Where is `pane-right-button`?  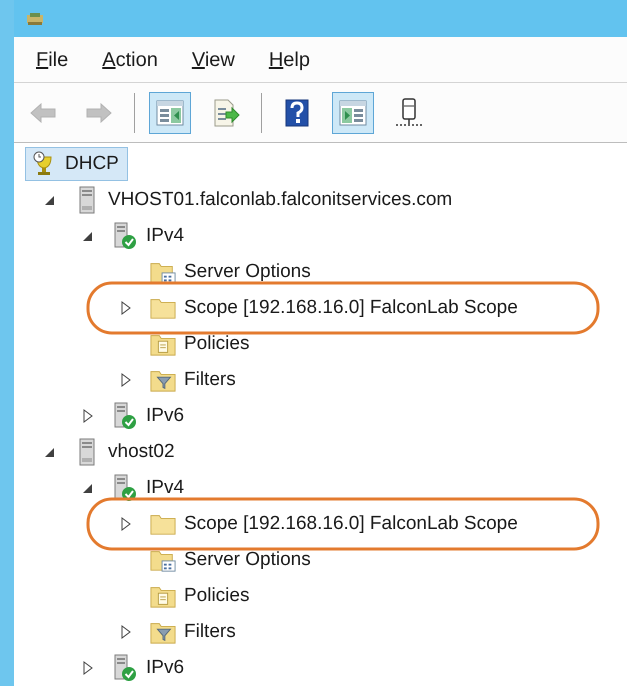
pane-right-button is located at coordinates (353, 113).